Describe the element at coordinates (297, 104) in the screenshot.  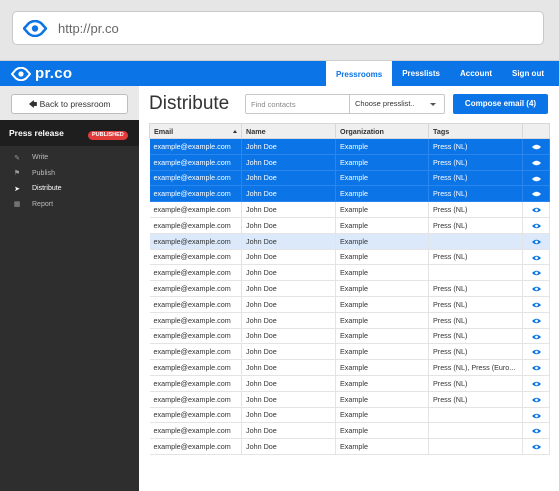
I see `find-contacts-input` at that location.